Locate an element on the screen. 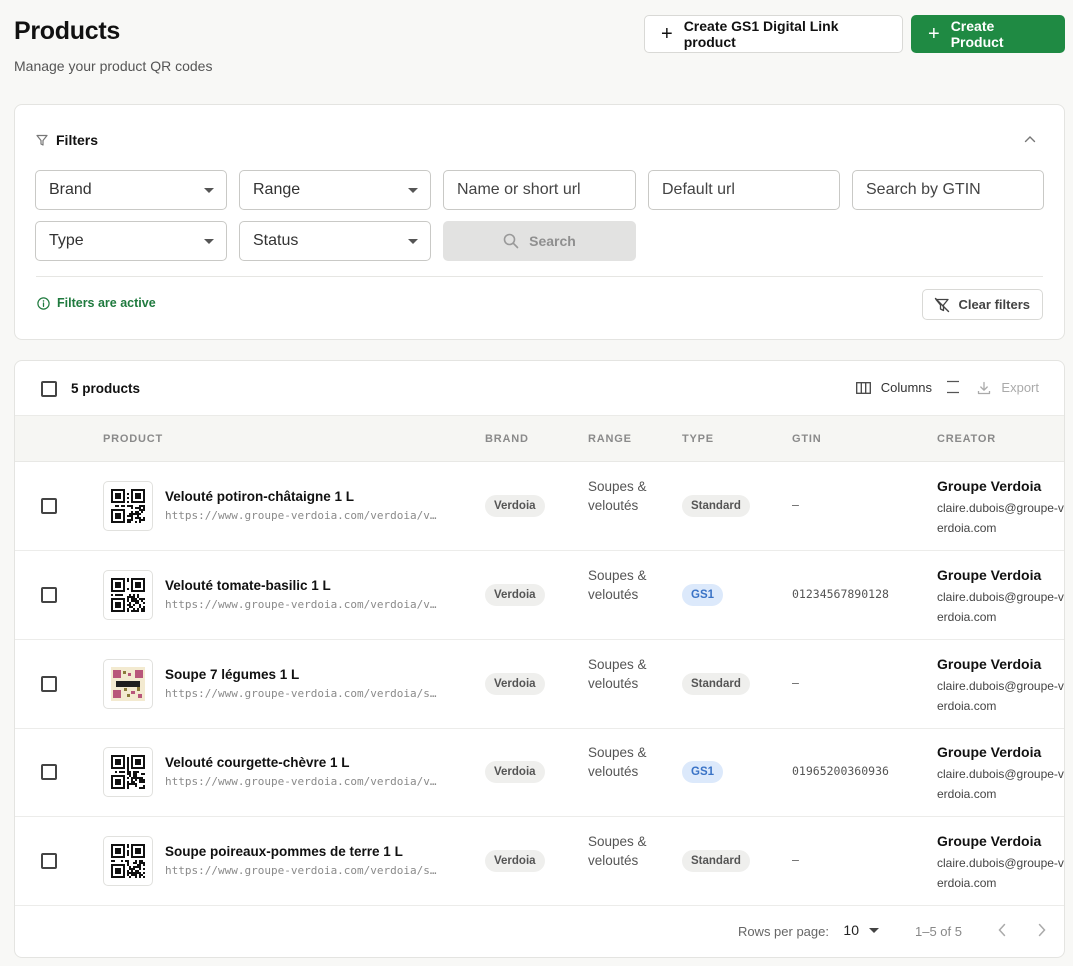 This screenshot has height=966, width=1073. default-url-input is located at coordinates (744, 190).